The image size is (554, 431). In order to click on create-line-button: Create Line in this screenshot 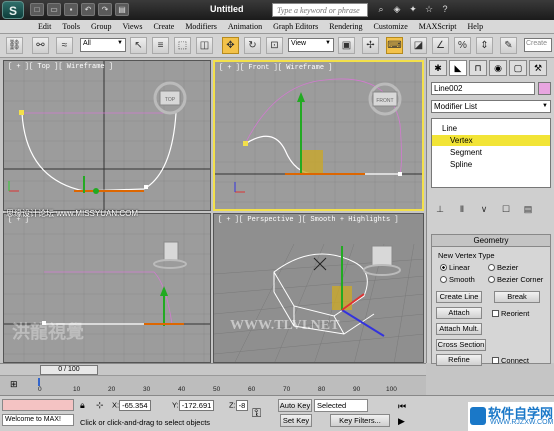, I will do `click(459, 297)`.